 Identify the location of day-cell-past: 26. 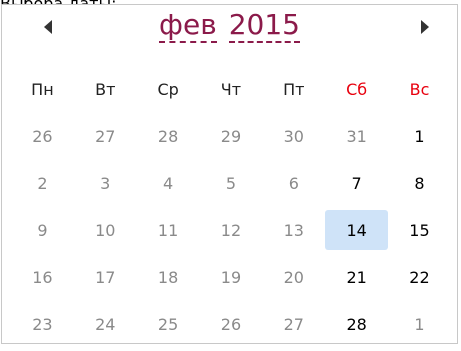
(231, 324).